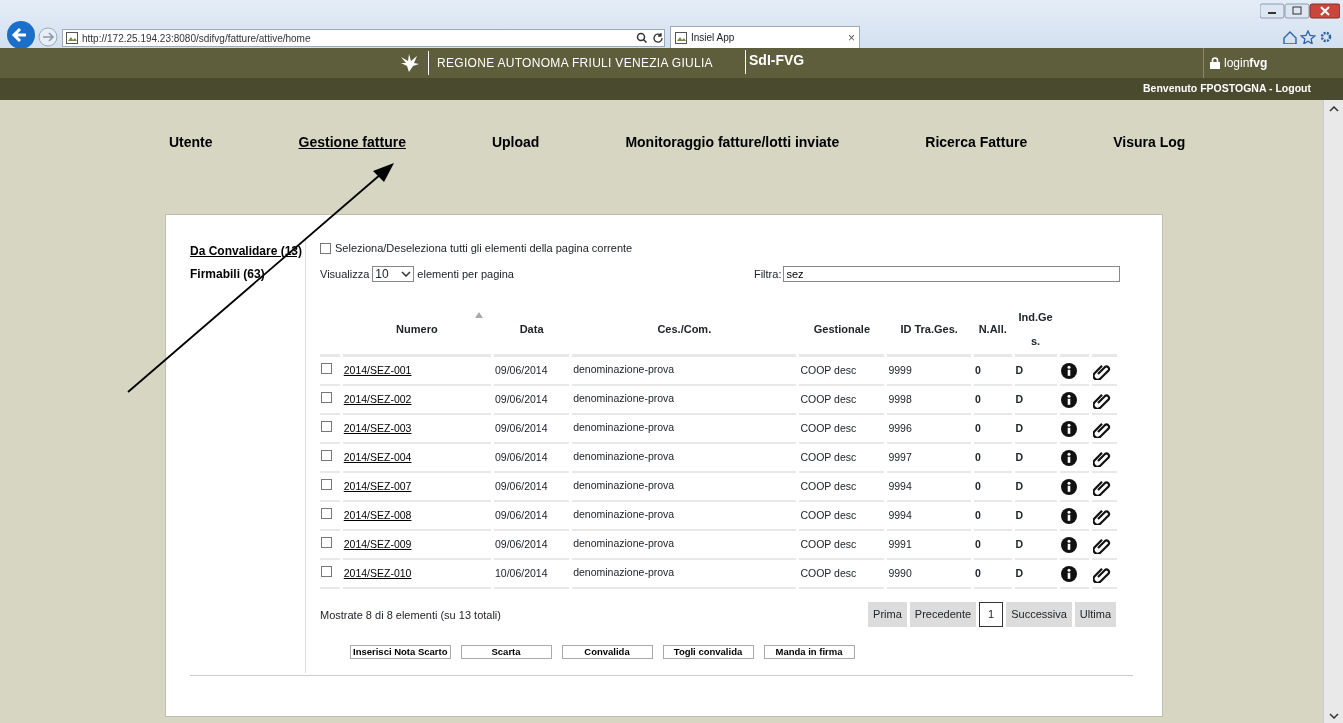 The image size is (1343, 723). Describe the element at coordinates (809, 651) in the screenshot. I see `action-button: Manda in firma` at that location.